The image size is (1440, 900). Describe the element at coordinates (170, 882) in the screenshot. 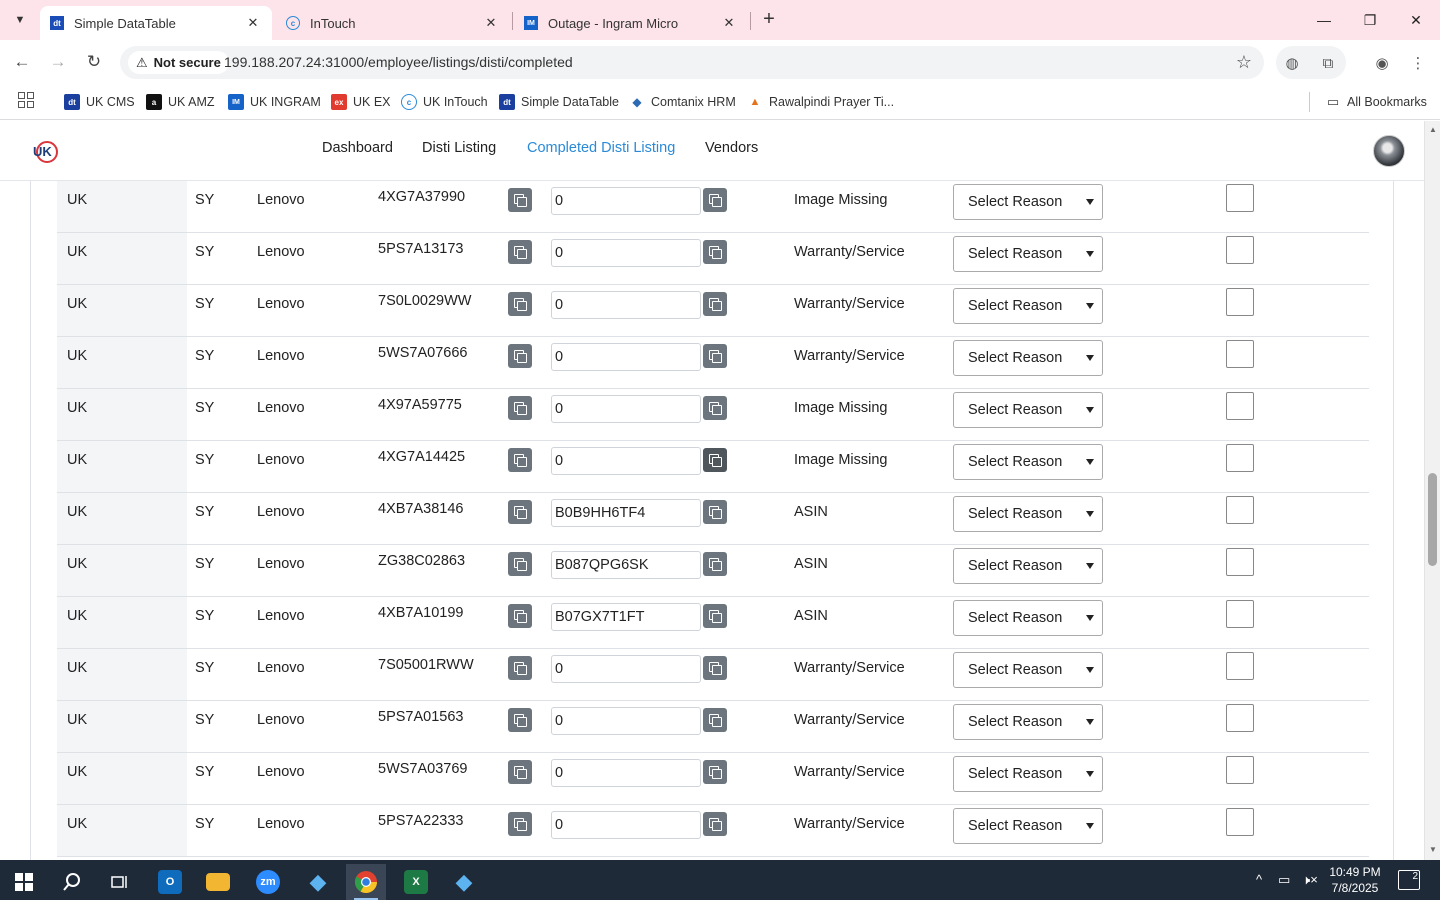

I see `outlook-icon: O` at that location.